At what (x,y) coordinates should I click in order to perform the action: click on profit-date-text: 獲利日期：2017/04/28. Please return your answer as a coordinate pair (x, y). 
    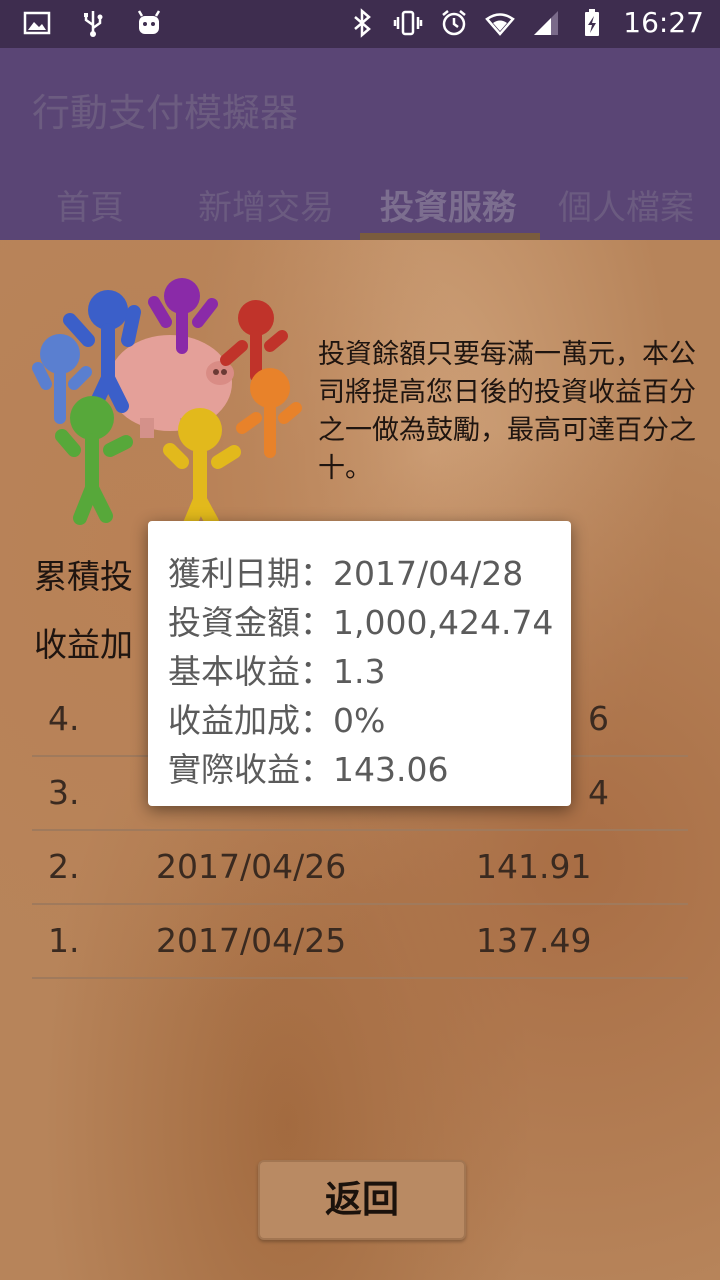
    Looking at the image, I should click on (346, 573).